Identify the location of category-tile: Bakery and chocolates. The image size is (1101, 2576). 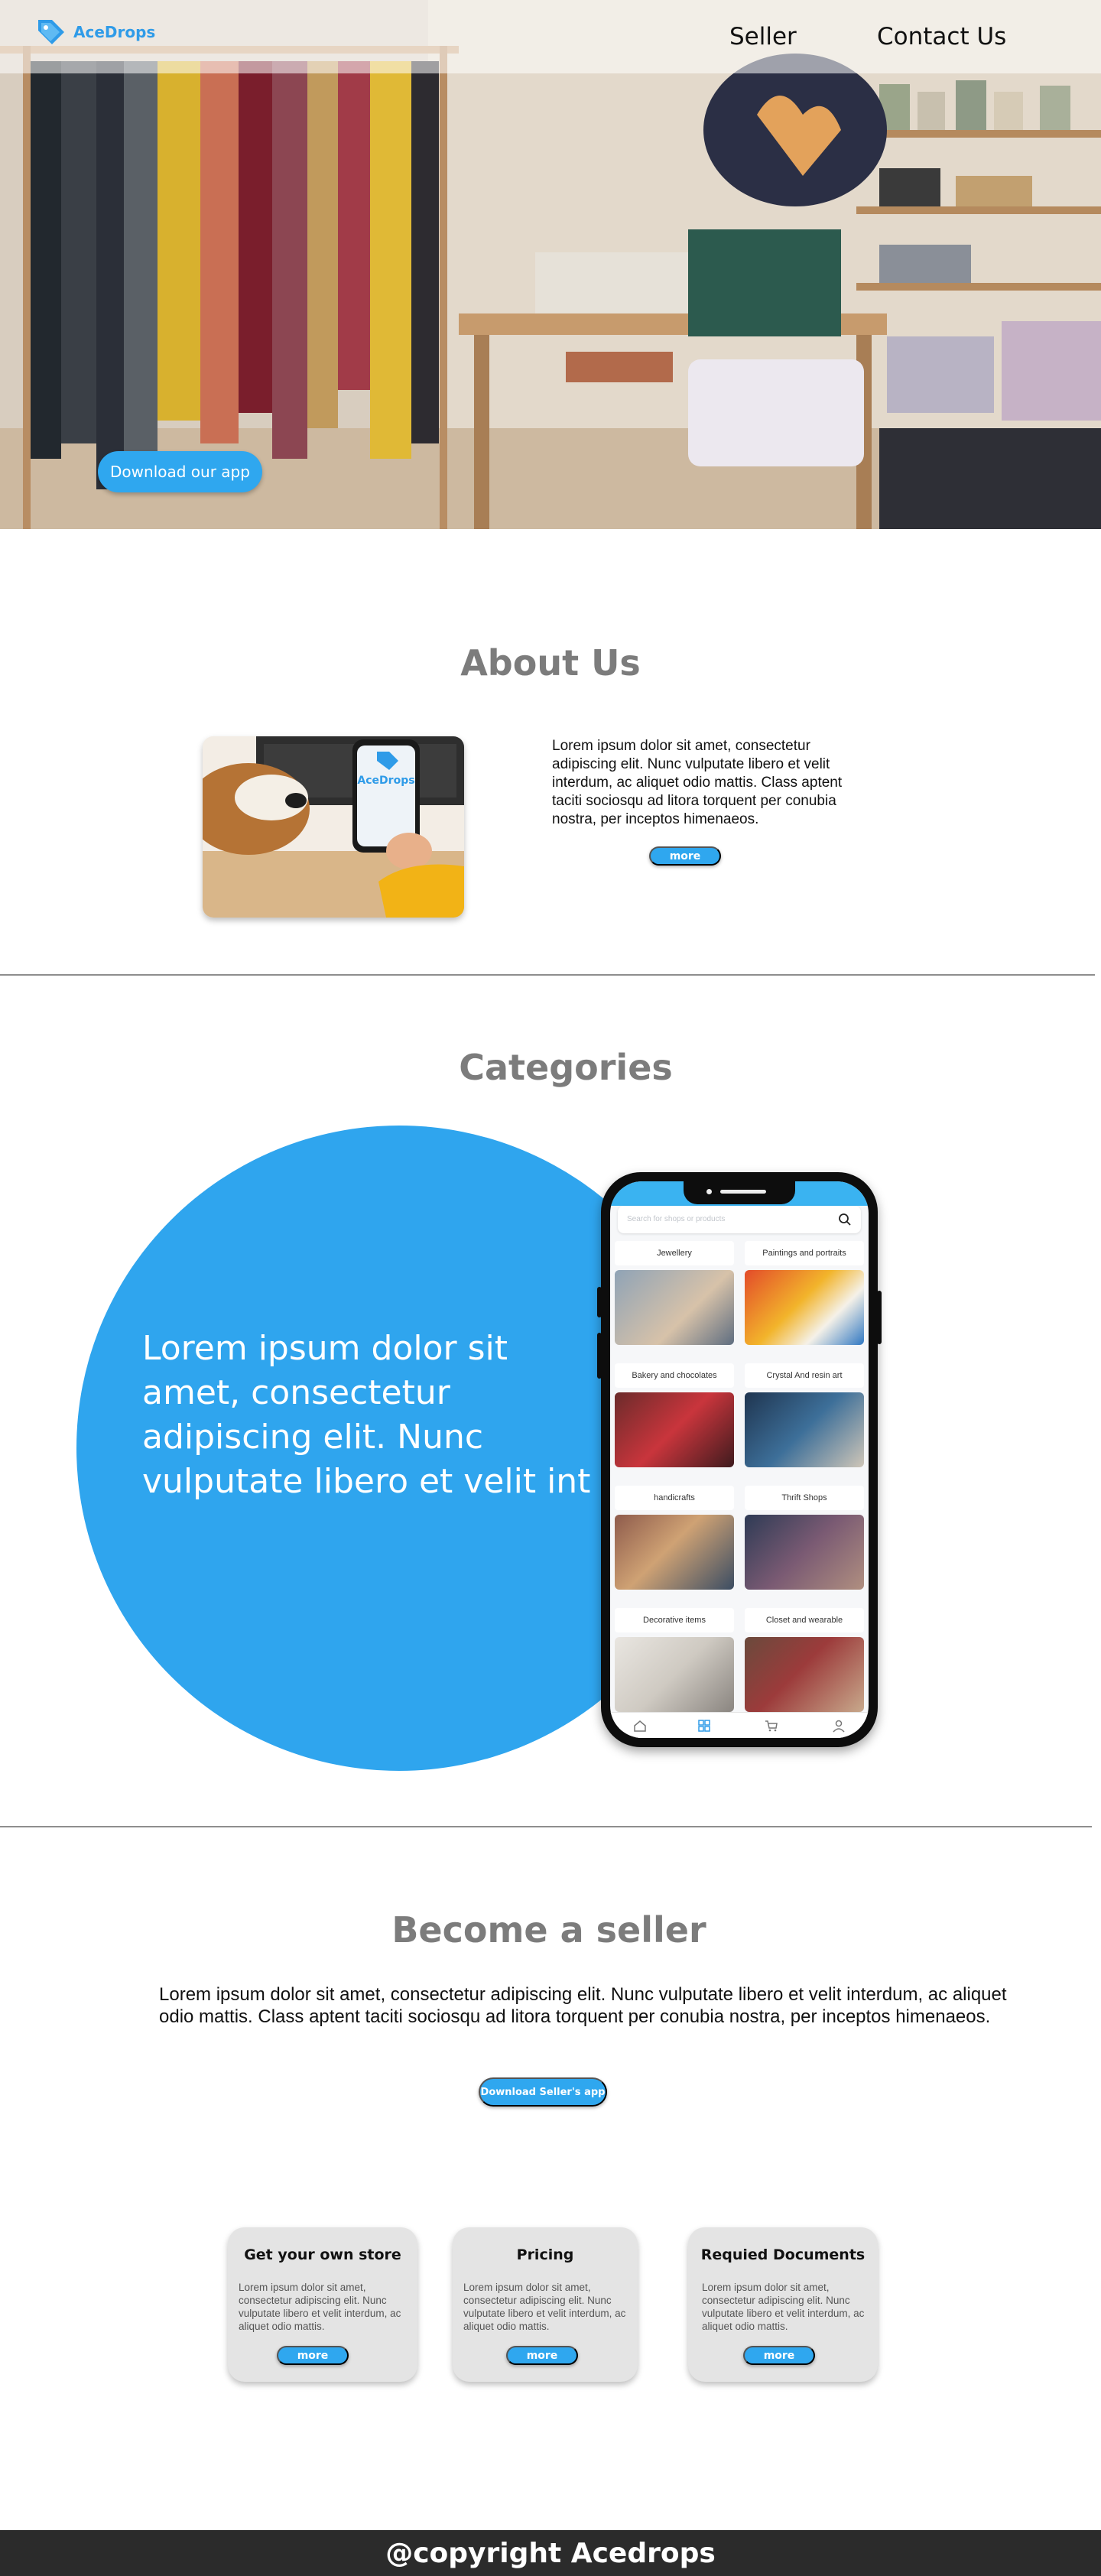
(674, 1415).